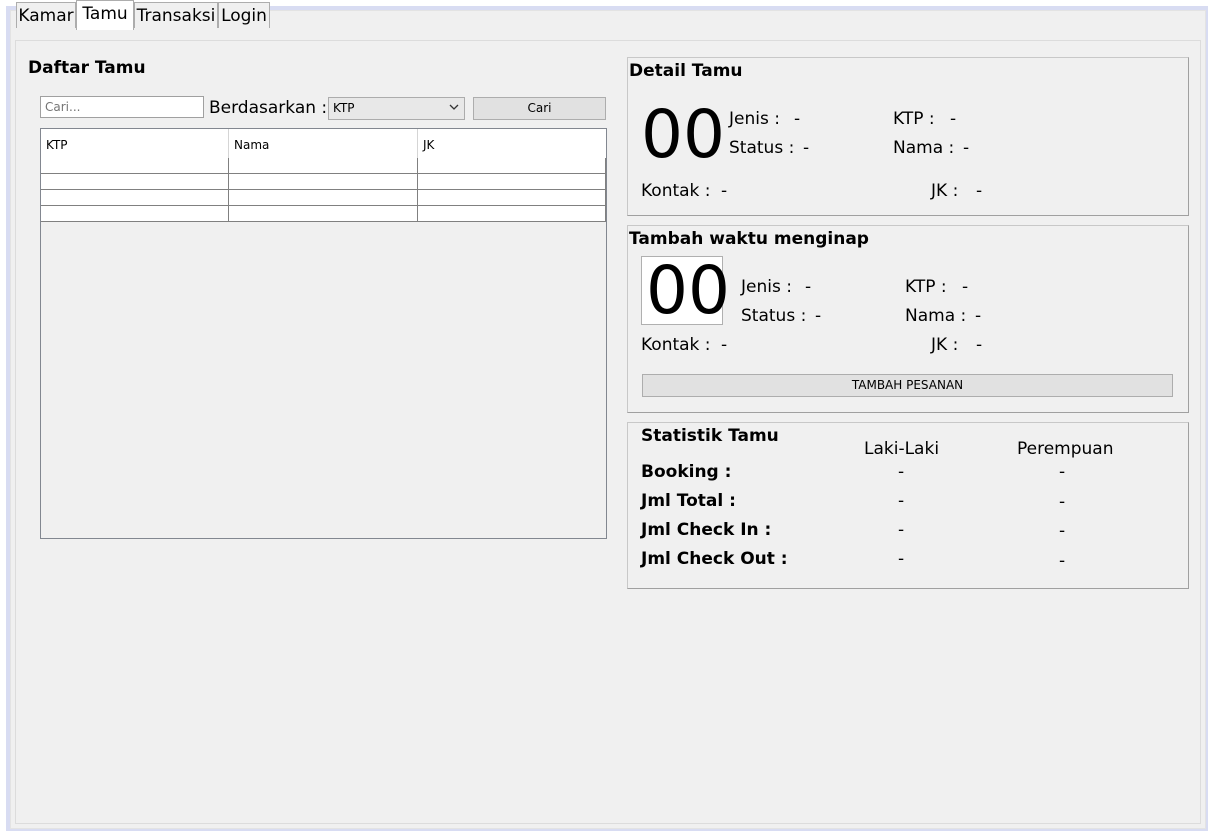 The height and width of the screenshot is (837, 1216). Describe the element at coordinates (688, 290) in the screenshot. I see `tambah-room-number: 00` at that location.